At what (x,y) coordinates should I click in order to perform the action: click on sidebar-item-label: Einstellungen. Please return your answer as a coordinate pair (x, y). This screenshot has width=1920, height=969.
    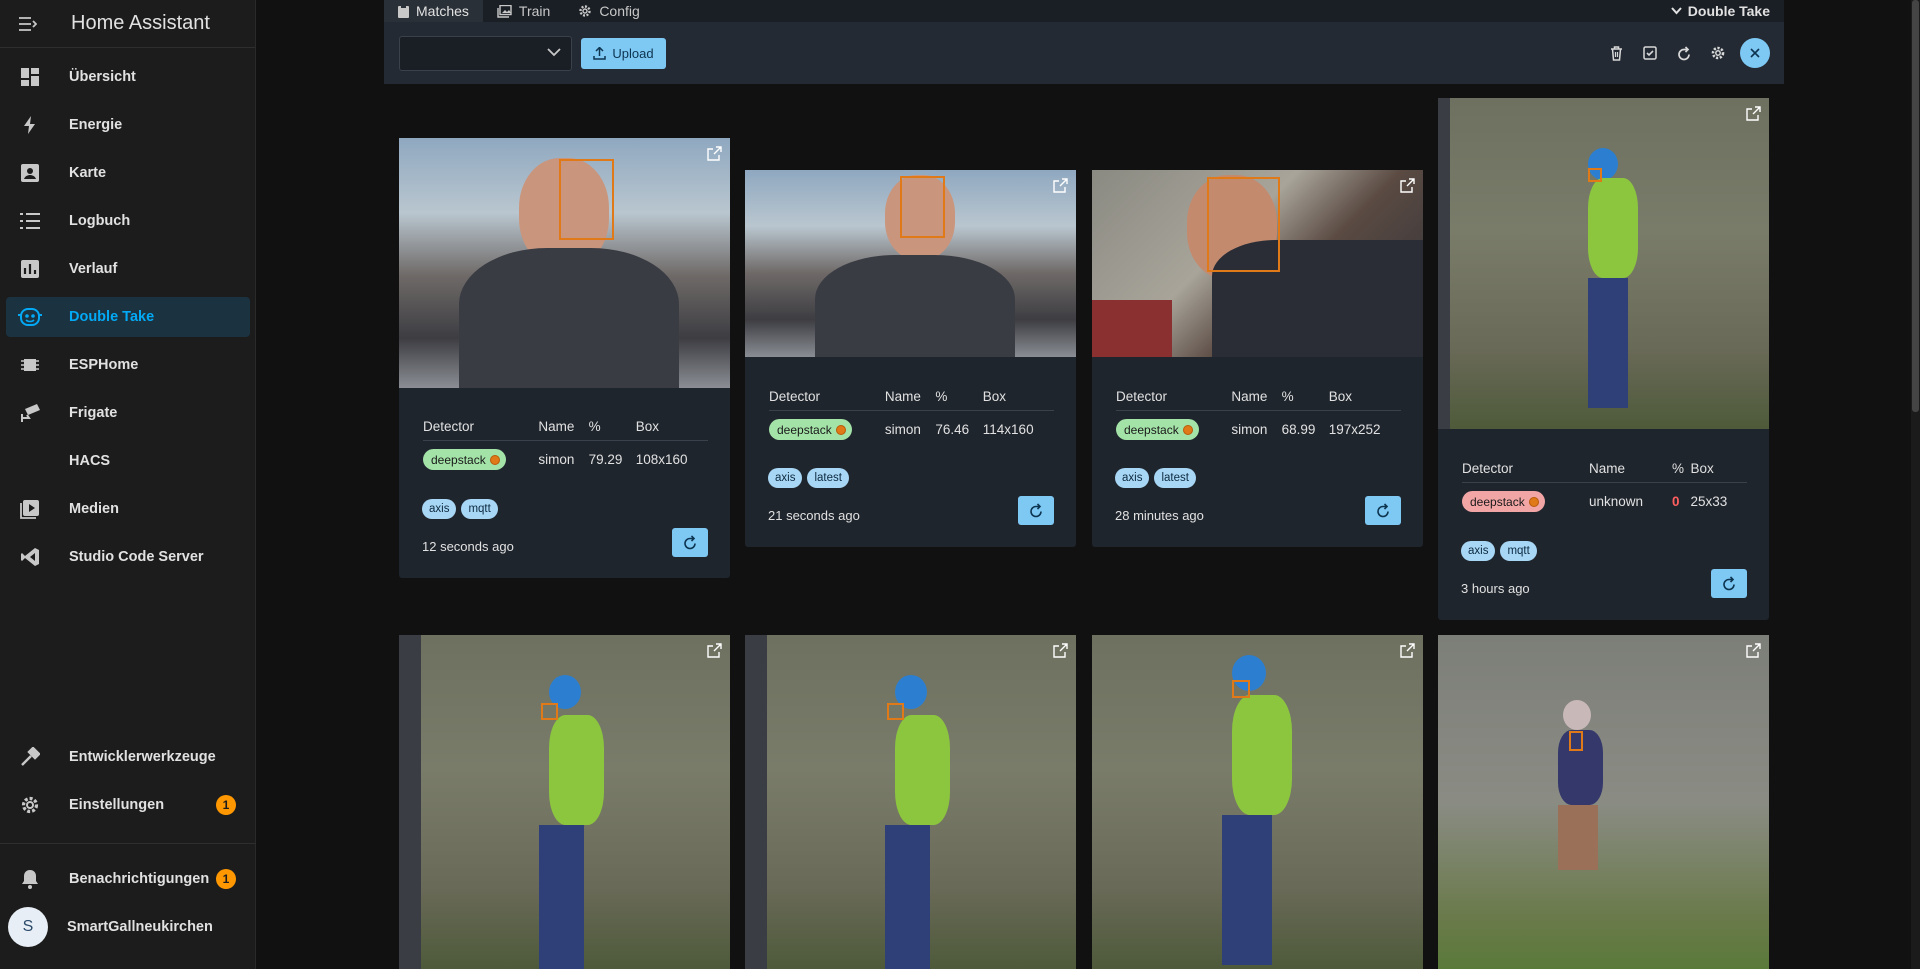
    Looking at the image, I should click on (117, 805).